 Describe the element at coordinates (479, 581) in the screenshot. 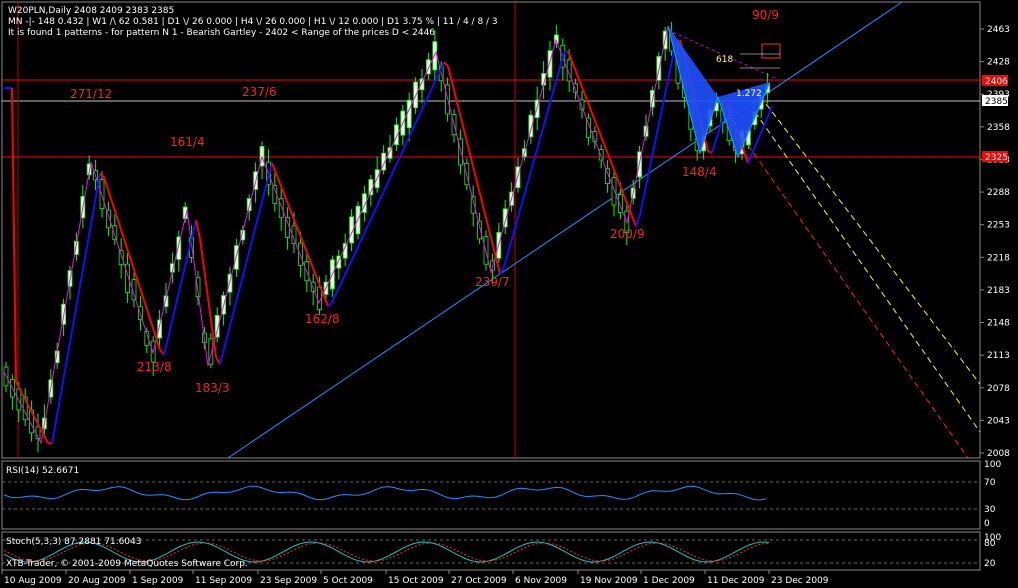

I see `date-tick-label: 27 Oct 2009` at that location.